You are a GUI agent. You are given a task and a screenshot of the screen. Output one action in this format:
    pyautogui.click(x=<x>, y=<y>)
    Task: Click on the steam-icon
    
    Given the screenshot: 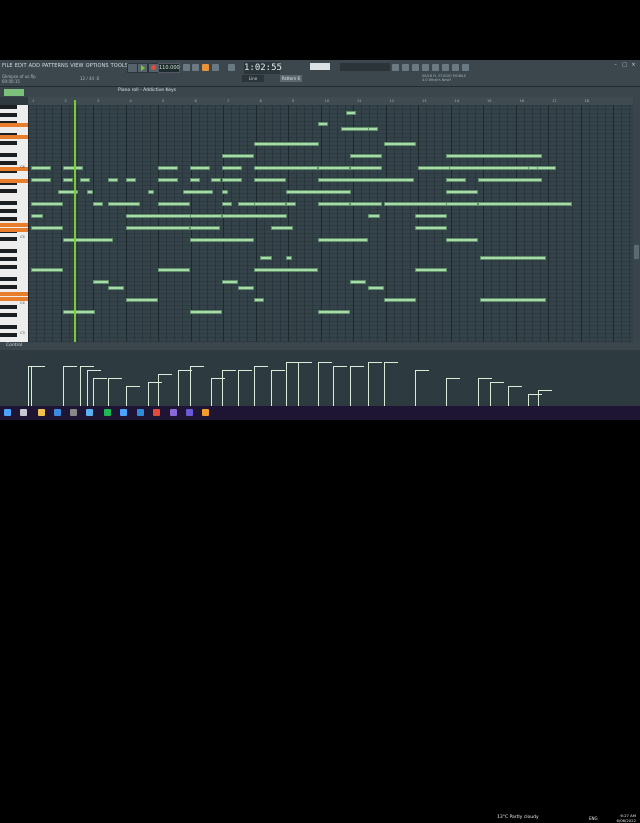 What is the action you would take?
    pyautogui.click(x=123, y=412)
    